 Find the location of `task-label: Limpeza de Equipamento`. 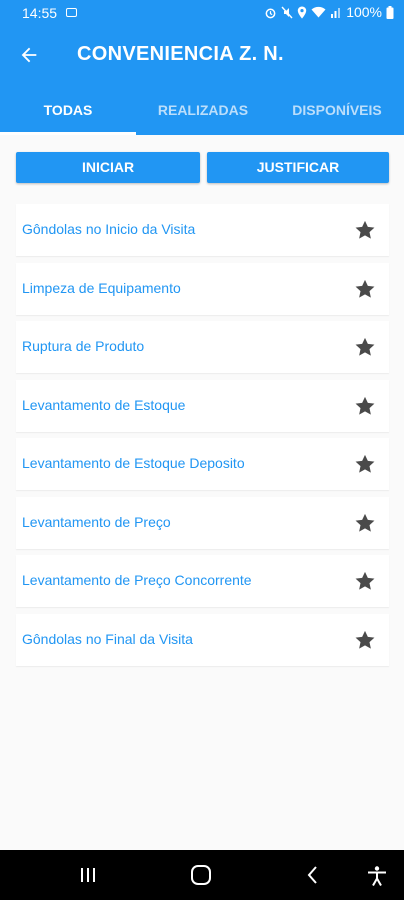

task-label: Limpeza de Equipamento is located at coordinates (101, 287).